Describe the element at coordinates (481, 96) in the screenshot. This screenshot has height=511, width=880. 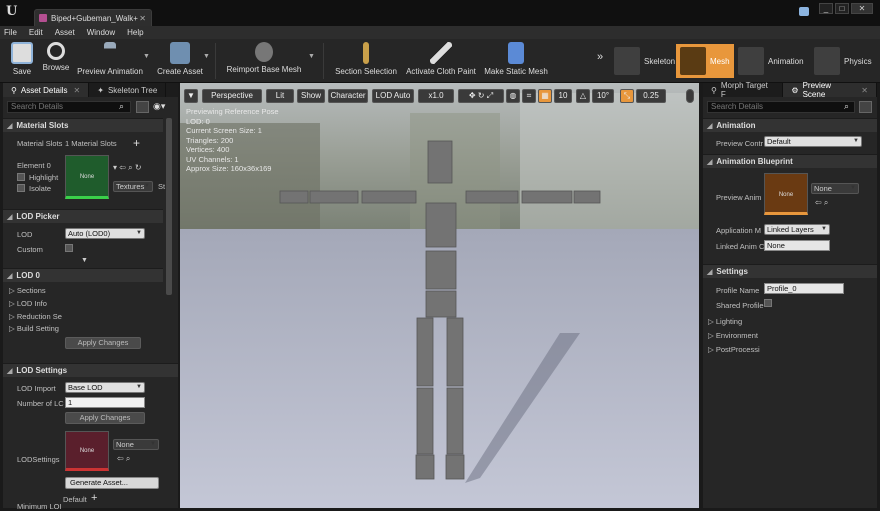
I see `transform-tools-icon: ✥ ↻ ⤢` at that location.